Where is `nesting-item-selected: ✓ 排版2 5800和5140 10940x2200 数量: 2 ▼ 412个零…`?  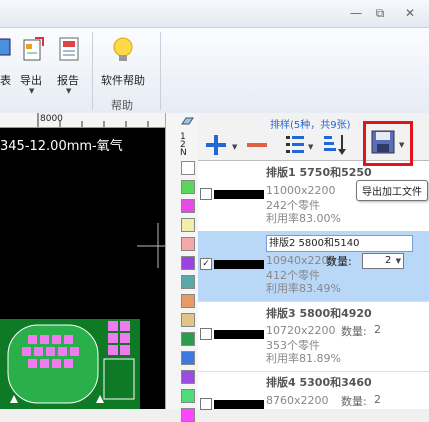 nesting-item-selected: ✓ 排版2 5800和5140 10940x2200 数量: 2 ▼ 412个零… is located at coordinates (313, 266).